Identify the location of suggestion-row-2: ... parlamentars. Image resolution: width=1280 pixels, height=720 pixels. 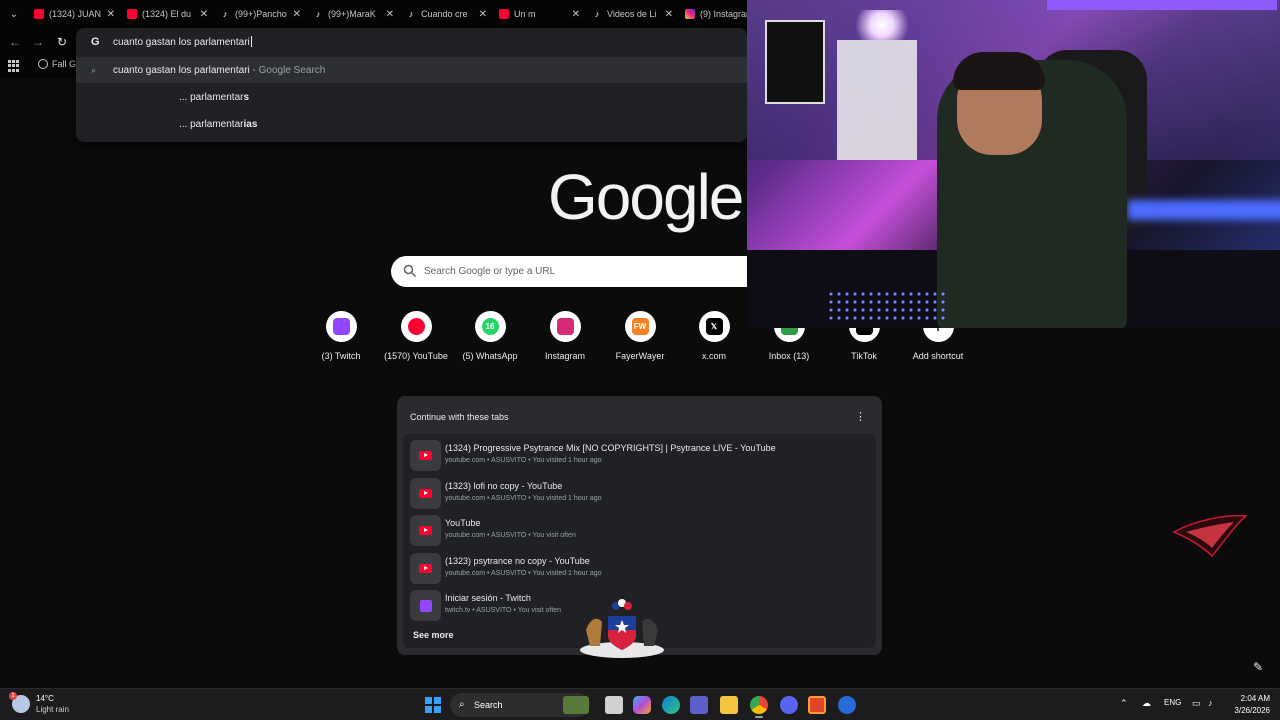
(411, 97).